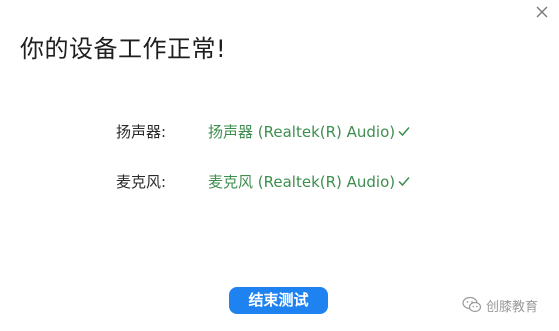  What do you see at coordinates (301, 181) in the screenshot?
I see `microphone-device-name: 麦克风 (Realtek(R) Audio)` at bounding box center [301, 181].